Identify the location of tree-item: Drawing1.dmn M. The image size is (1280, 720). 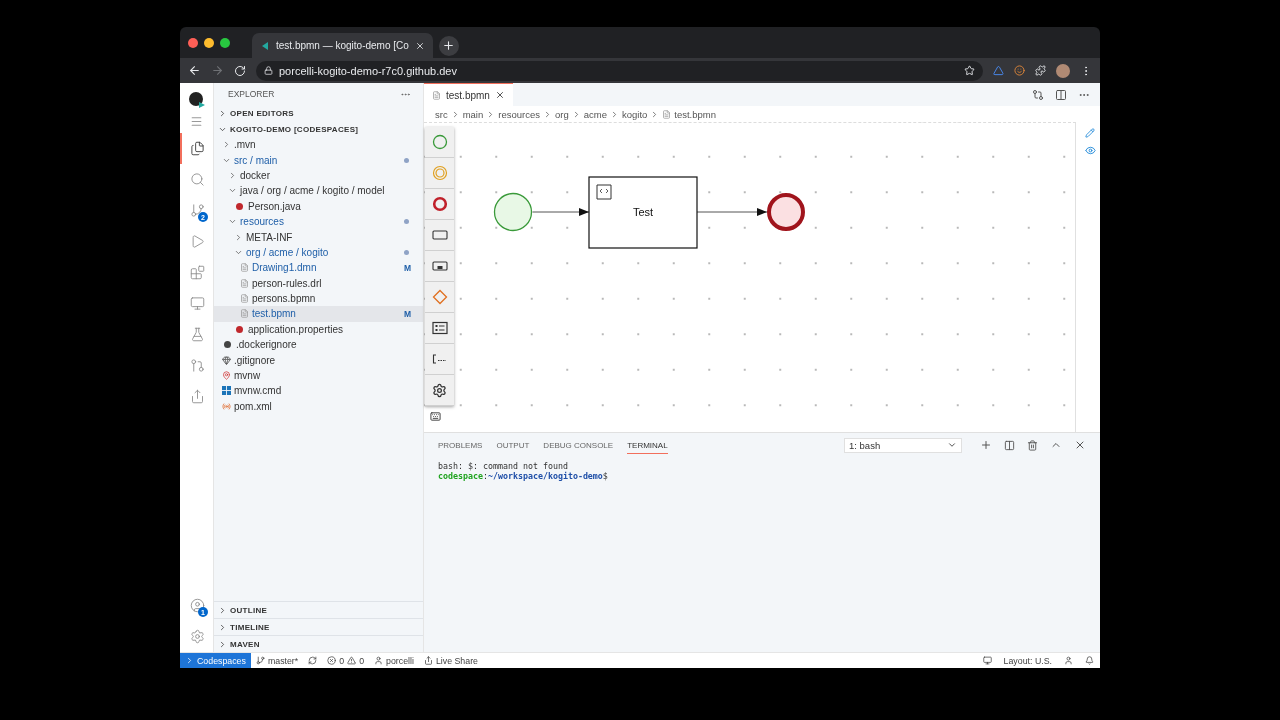
(318, 268).